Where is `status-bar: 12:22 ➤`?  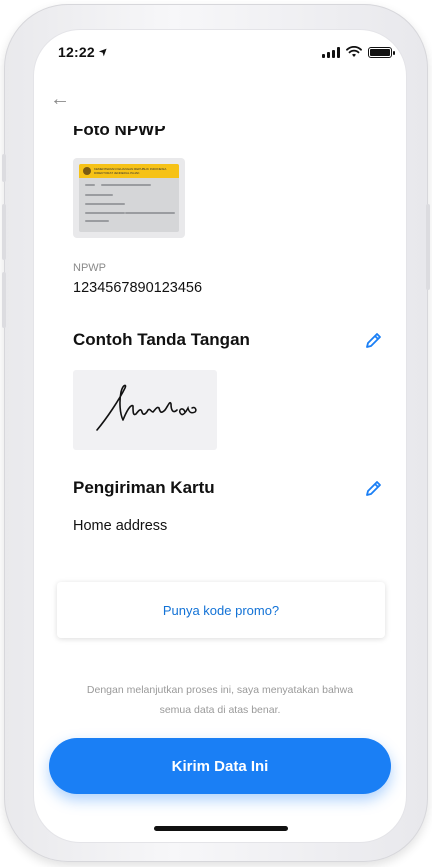
status-bar: 12:22 ➤ is located at coordinates (220, 55).